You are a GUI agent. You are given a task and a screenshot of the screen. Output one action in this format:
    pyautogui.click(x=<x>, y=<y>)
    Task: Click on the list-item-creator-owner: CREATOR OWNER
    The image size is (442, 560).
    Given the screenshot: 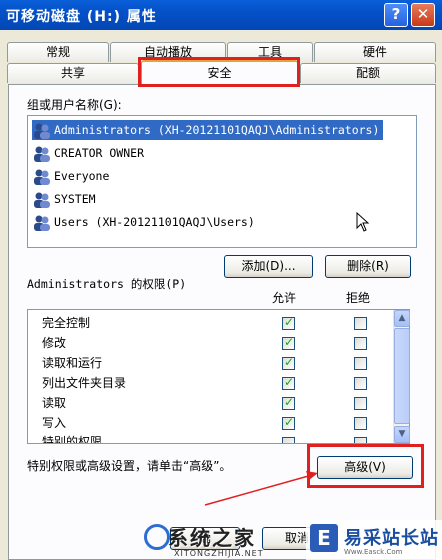 What is the action you would take?
    pyautogui.click(x=90, y=153)
    